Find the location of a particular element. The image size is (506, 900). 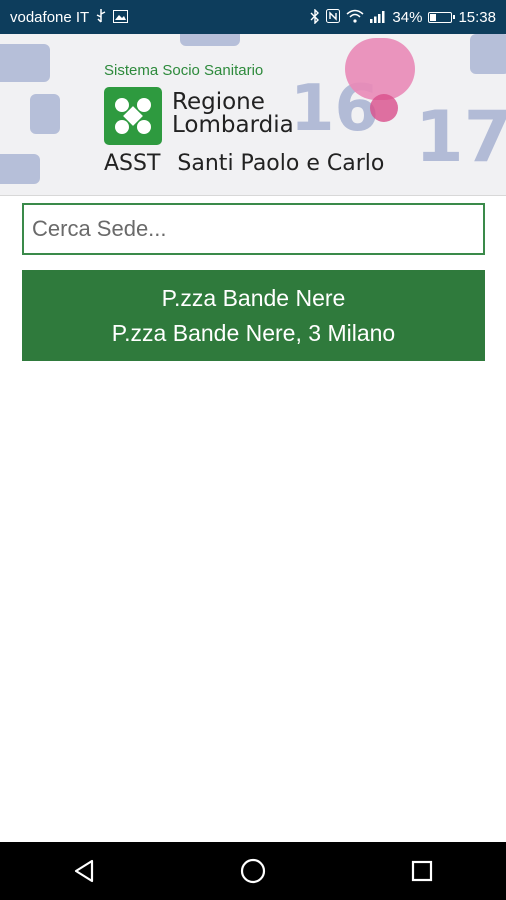

hospital-name: Santi Paolo e Carlo is located at coordinates (281, 163).